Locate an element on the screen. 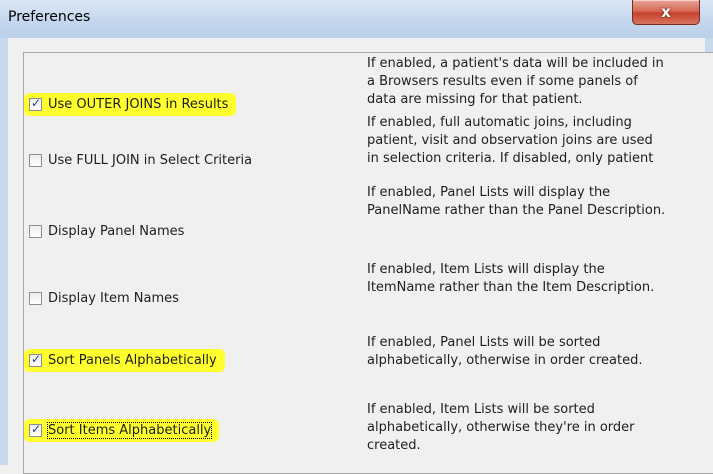 This screenshot has width=713, height=474. close-icon: x is located at coordinates (666, 12).